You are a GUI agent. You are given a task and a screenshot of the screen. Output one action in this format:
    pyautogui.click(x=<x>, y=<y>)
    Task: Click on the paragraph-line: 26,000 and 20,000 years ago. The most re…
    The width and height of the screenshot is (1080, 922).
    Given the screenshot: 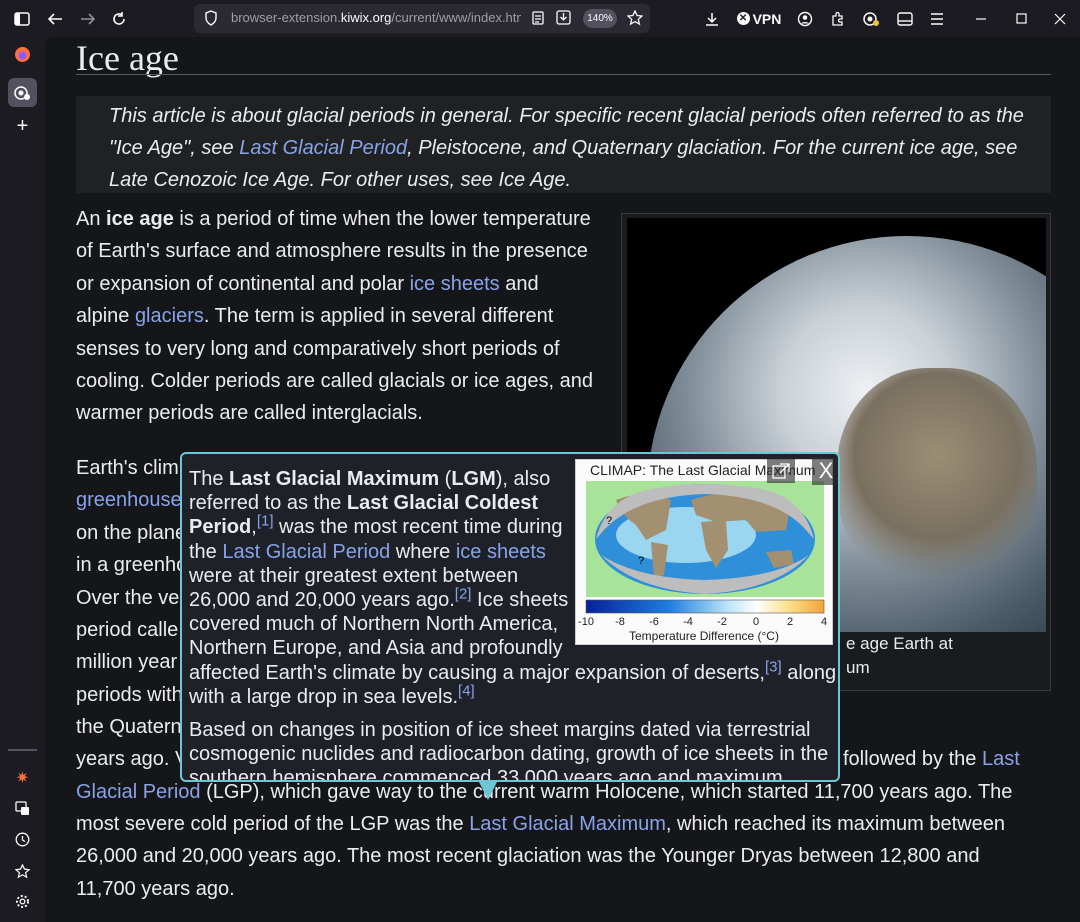 What is the action you would take?
    pyautogui.click(x=528, y=856)
    